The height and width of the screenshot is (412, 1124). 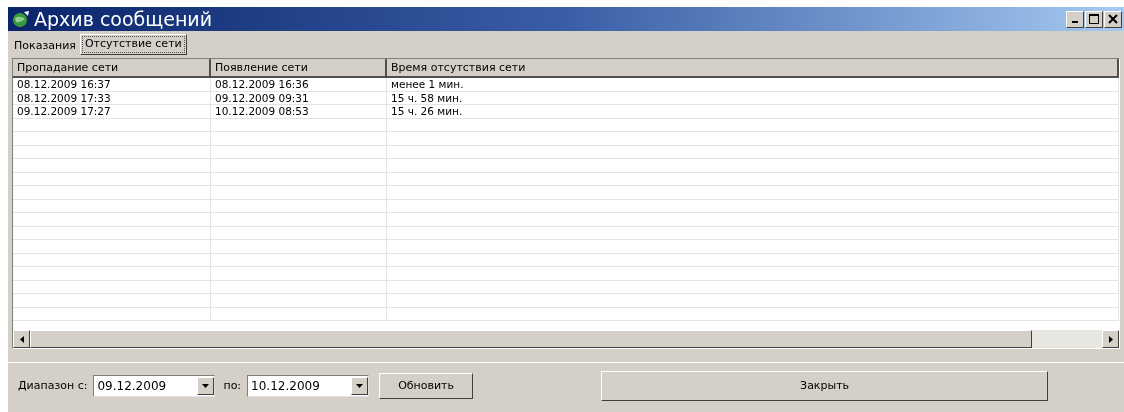 I want to click on window-title: Архив сообщений, so click(x=123, y=19).